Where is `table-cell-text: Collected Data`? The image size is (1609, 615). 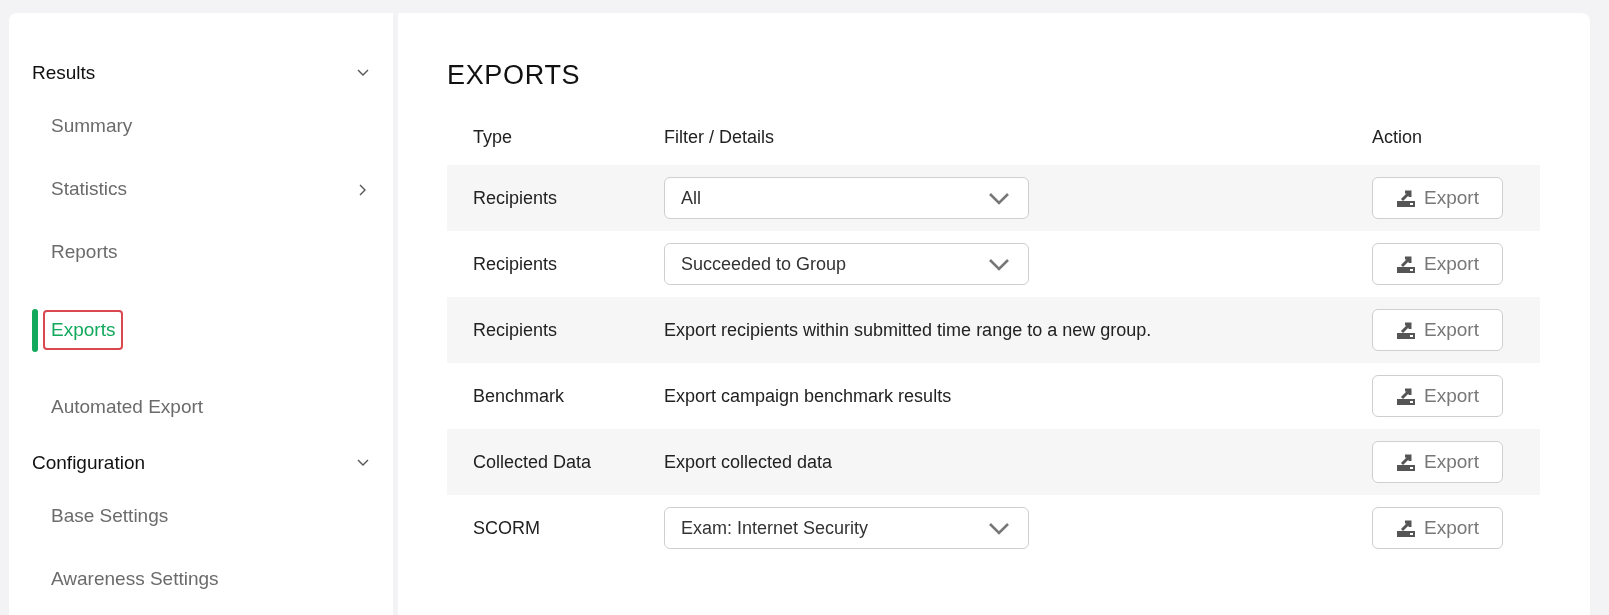 table-cell-text: Collected Data is located at coordinates (532, 462).